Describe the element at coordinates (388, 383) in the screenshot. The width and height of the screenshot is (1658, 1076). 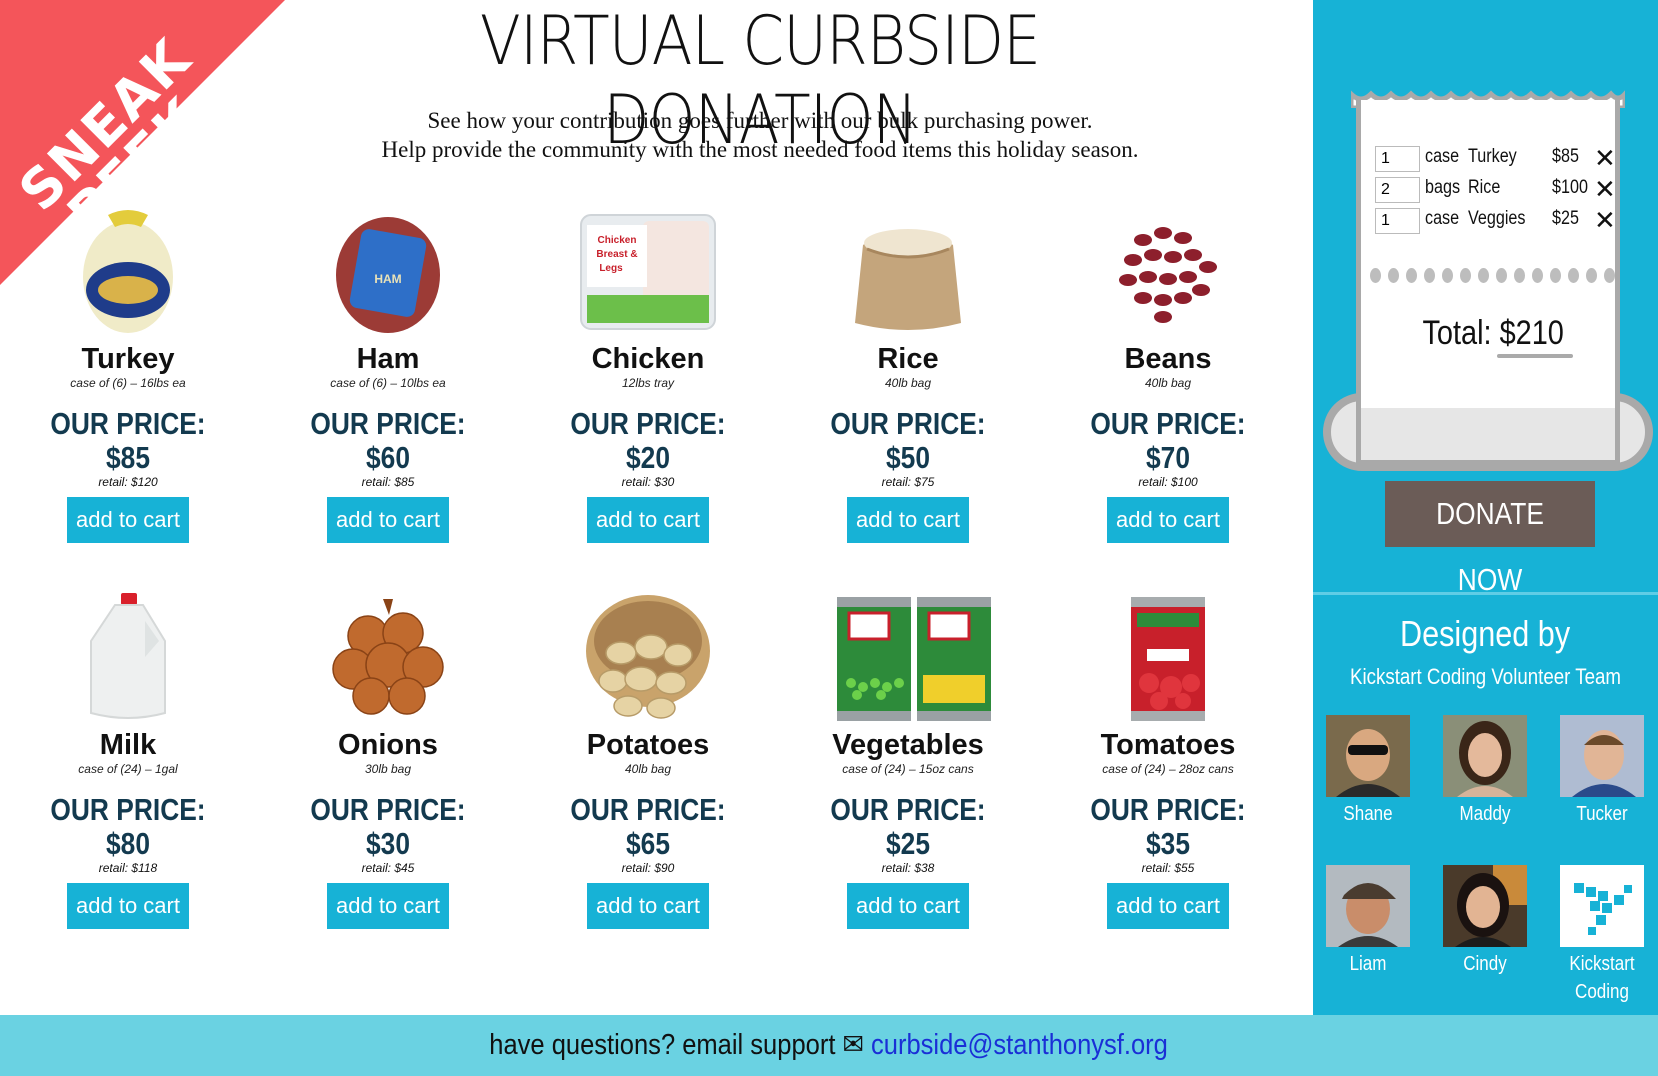
I see `product-description: case of (6) – 10lbs ea` at that location.